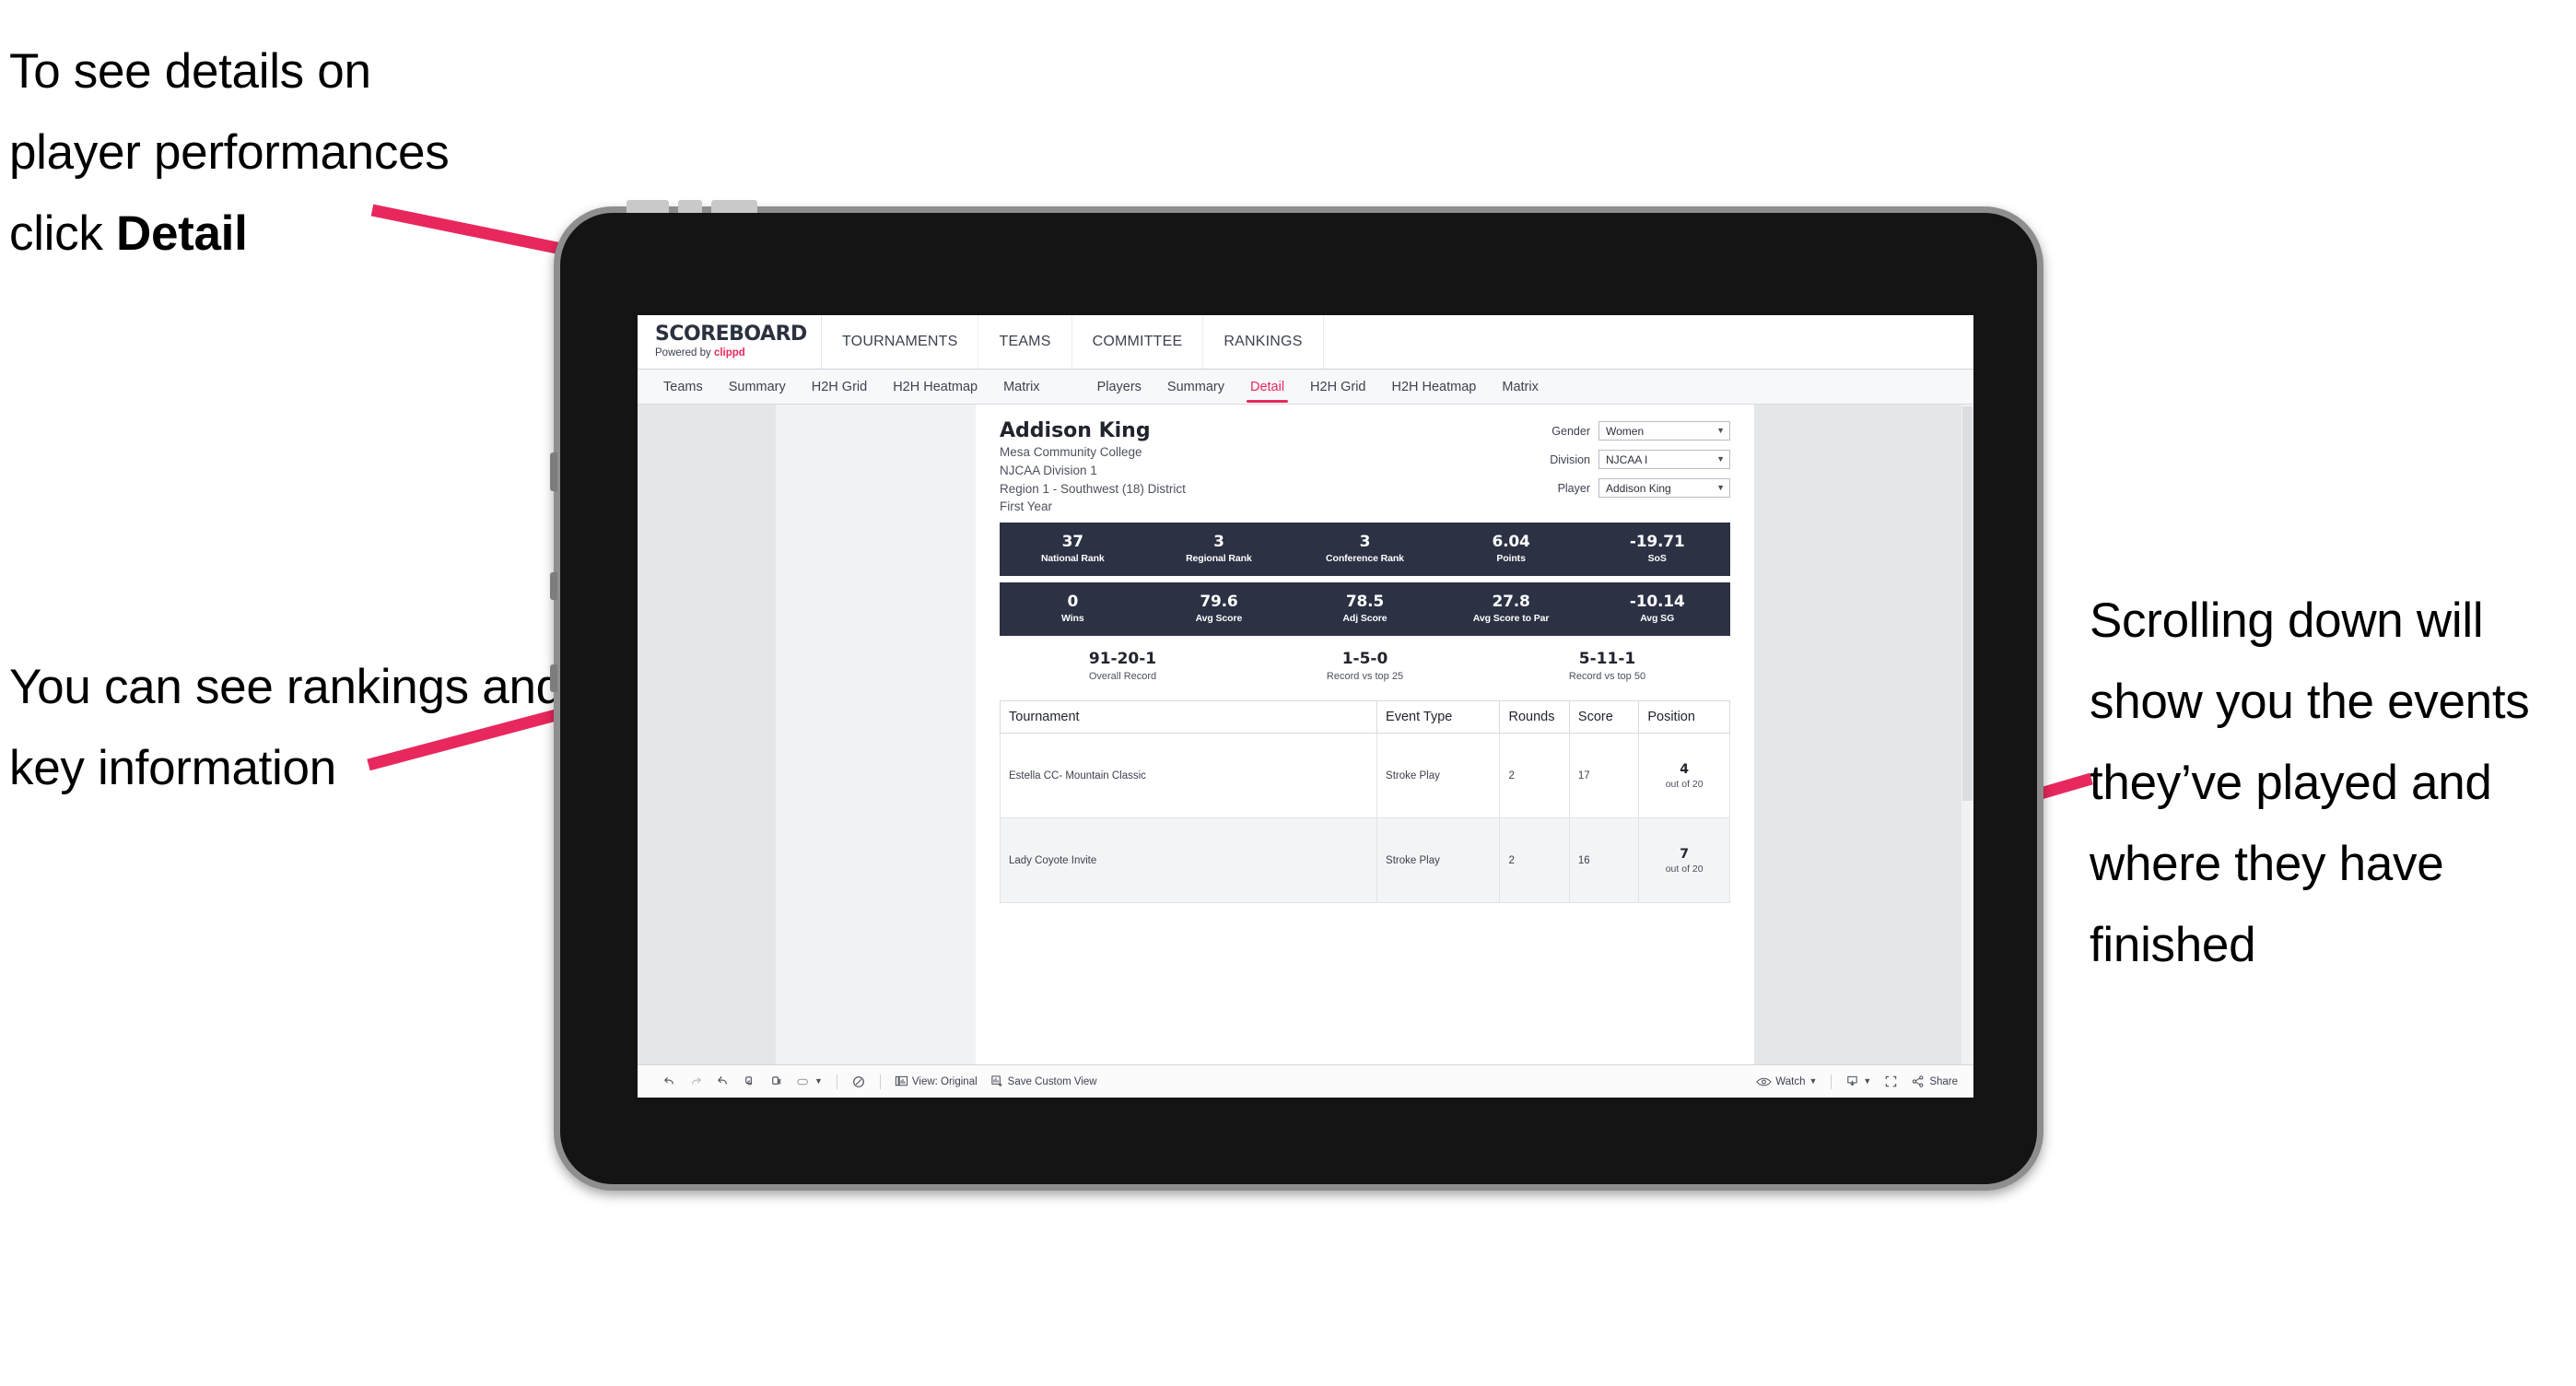  I want to click on viz-vertical-scrollbar, so click(1967, 734).